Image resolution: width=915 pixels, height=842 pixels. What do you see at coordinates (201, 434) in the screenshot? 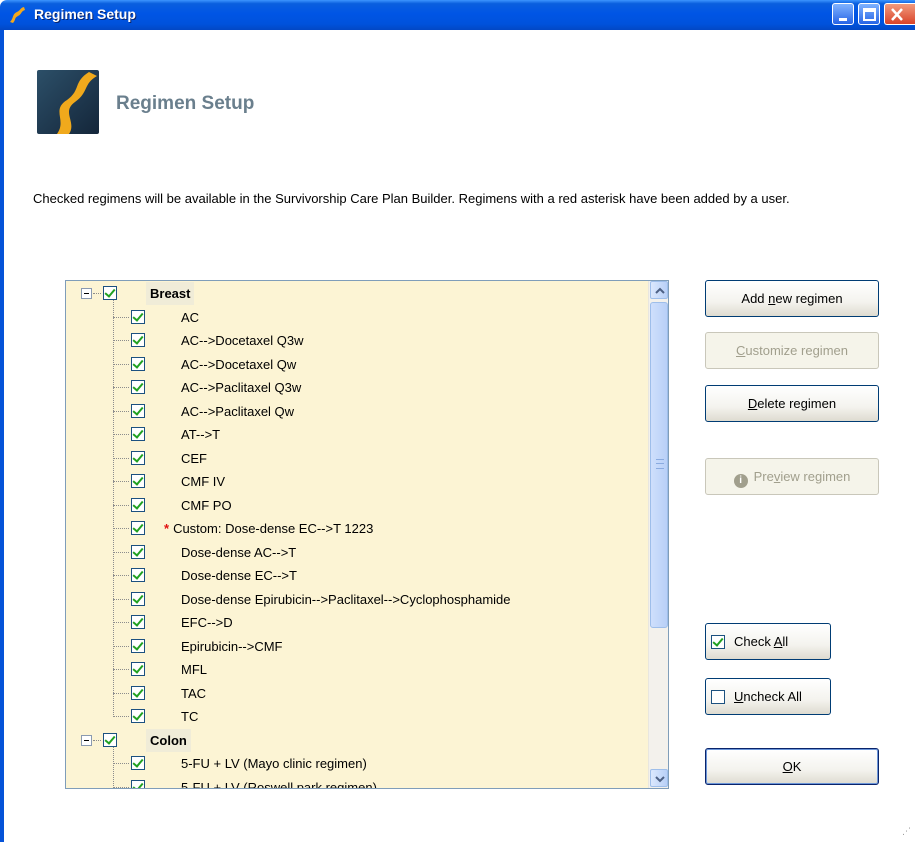
I see `tree-item-label: AT-->T` at bounding box center [201, 434].